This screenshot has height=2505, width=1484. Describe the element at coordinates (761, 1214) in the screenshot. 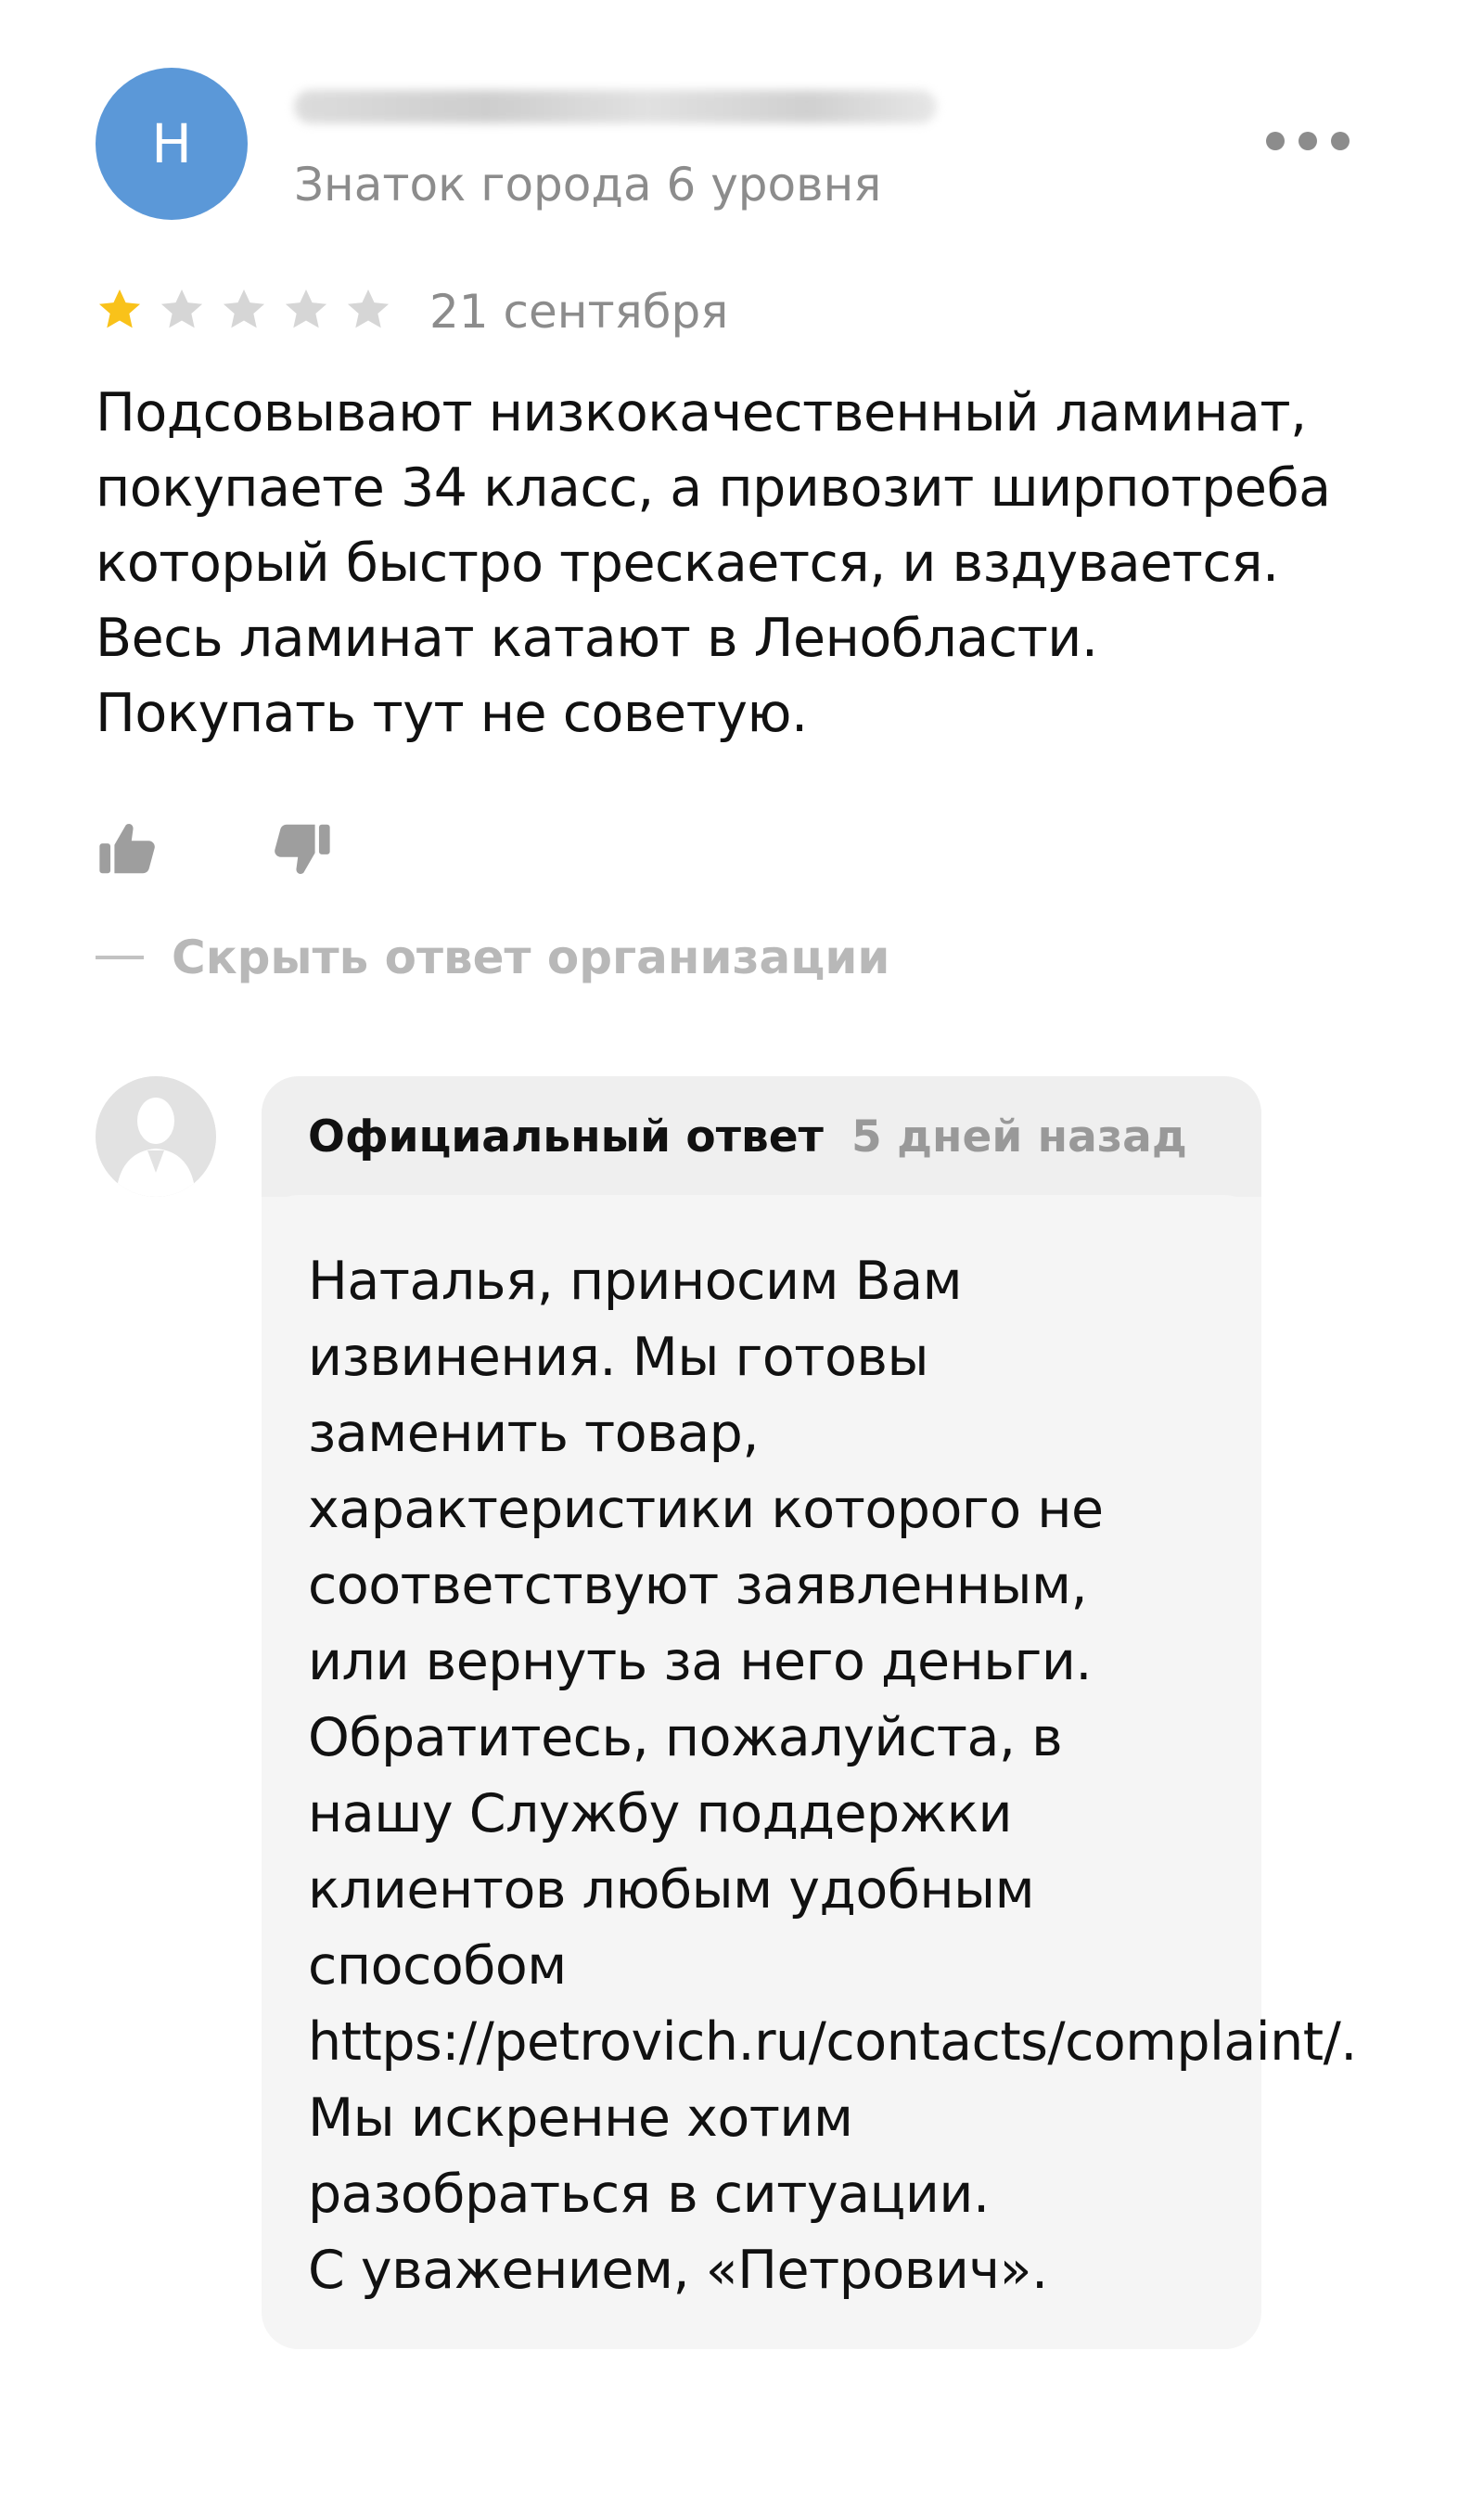

I see `answer-body-bg` at that location.